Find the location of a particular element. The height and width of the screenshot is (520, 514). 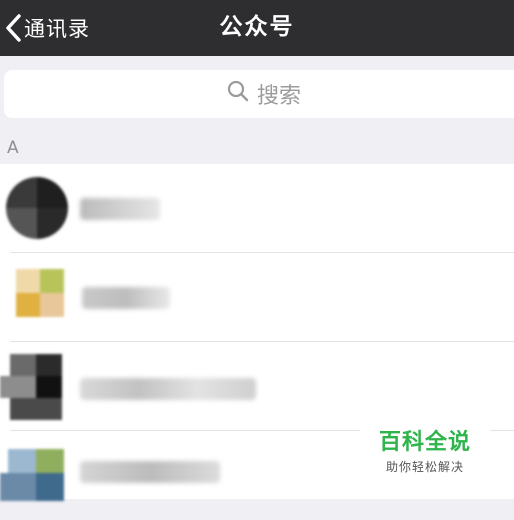

watermark: 百科全说 助你轻松解决 is located at coordinates (425, 447).